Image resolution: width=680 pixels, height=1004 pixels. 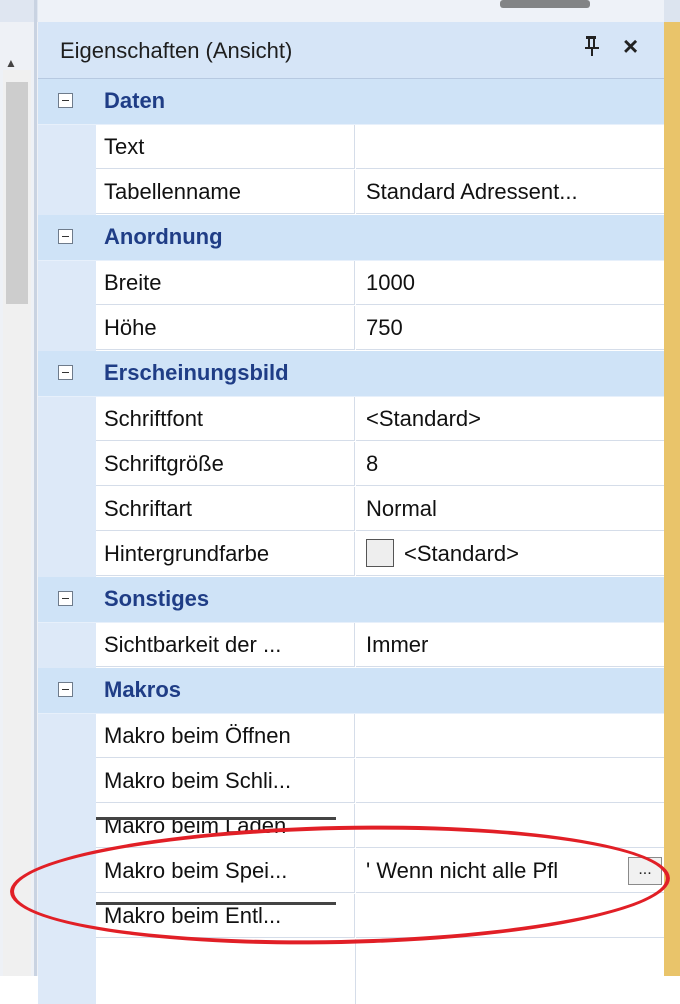 What do you see at coordinates (19, 11) in the screenshot?
I see `left-panel-topbar` at bounding box center [19, 11].